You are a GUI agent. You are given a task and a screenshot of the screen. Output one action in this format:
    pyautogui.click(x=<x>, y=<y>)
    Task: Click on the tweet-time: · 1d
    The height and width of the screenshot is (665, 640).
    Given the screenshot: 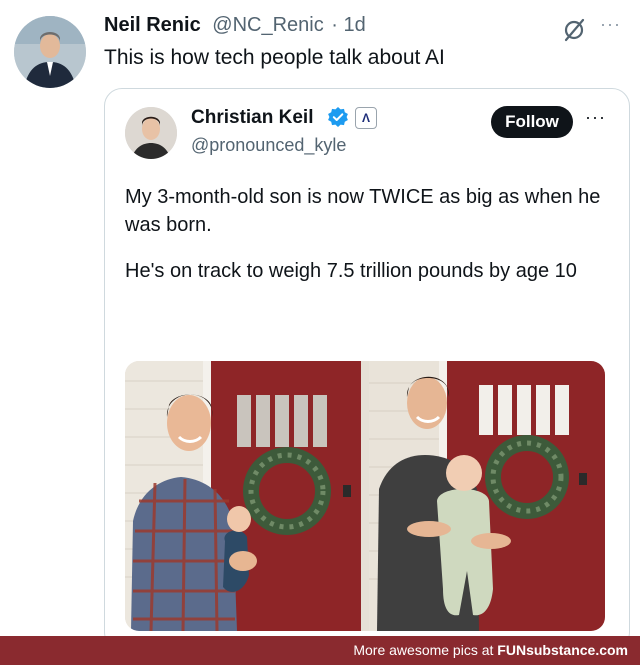 What is the action you would take?
    pyautogui.click(x=348, y=25)
    